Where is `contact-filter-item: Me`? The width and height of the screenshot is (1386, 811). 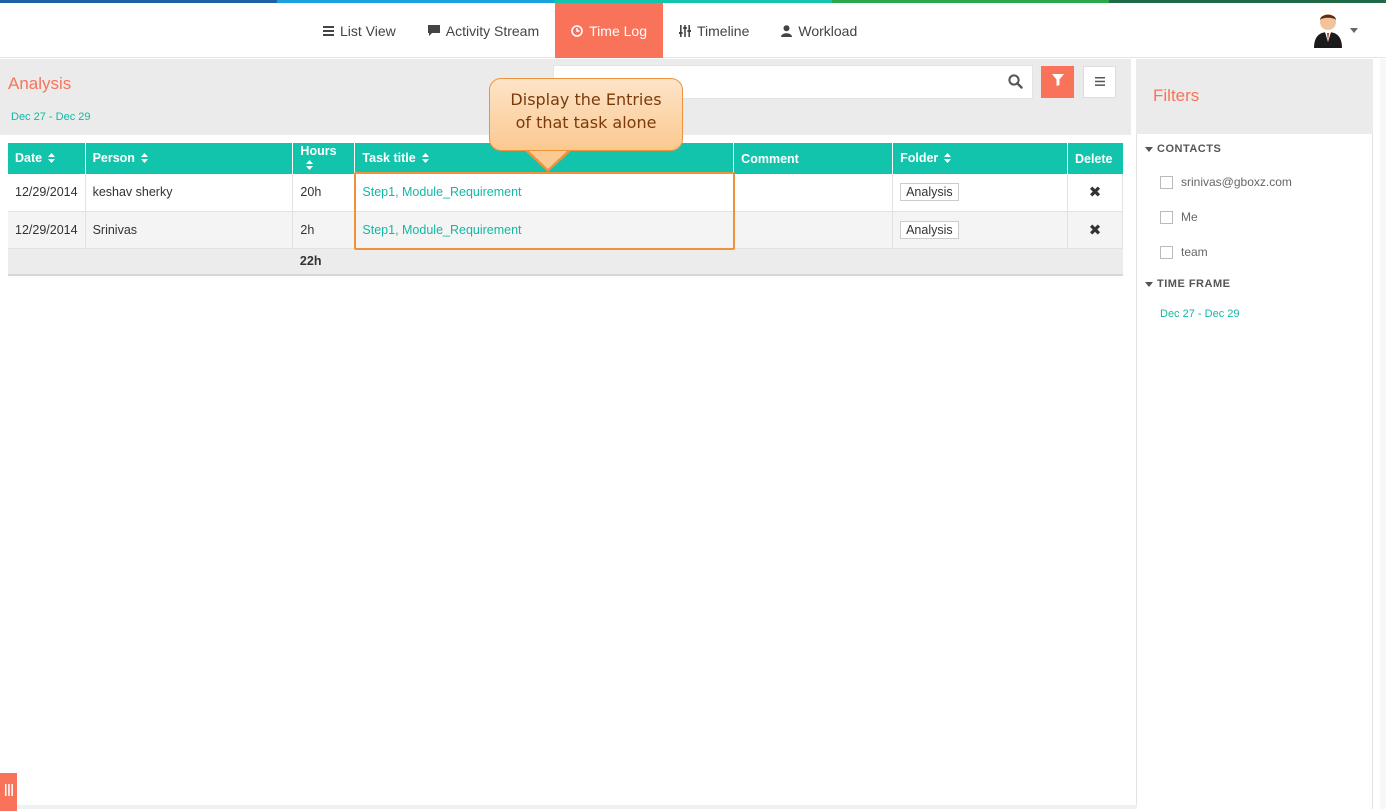
contact-filter-item: Me is located at coordinates (1179, 217).